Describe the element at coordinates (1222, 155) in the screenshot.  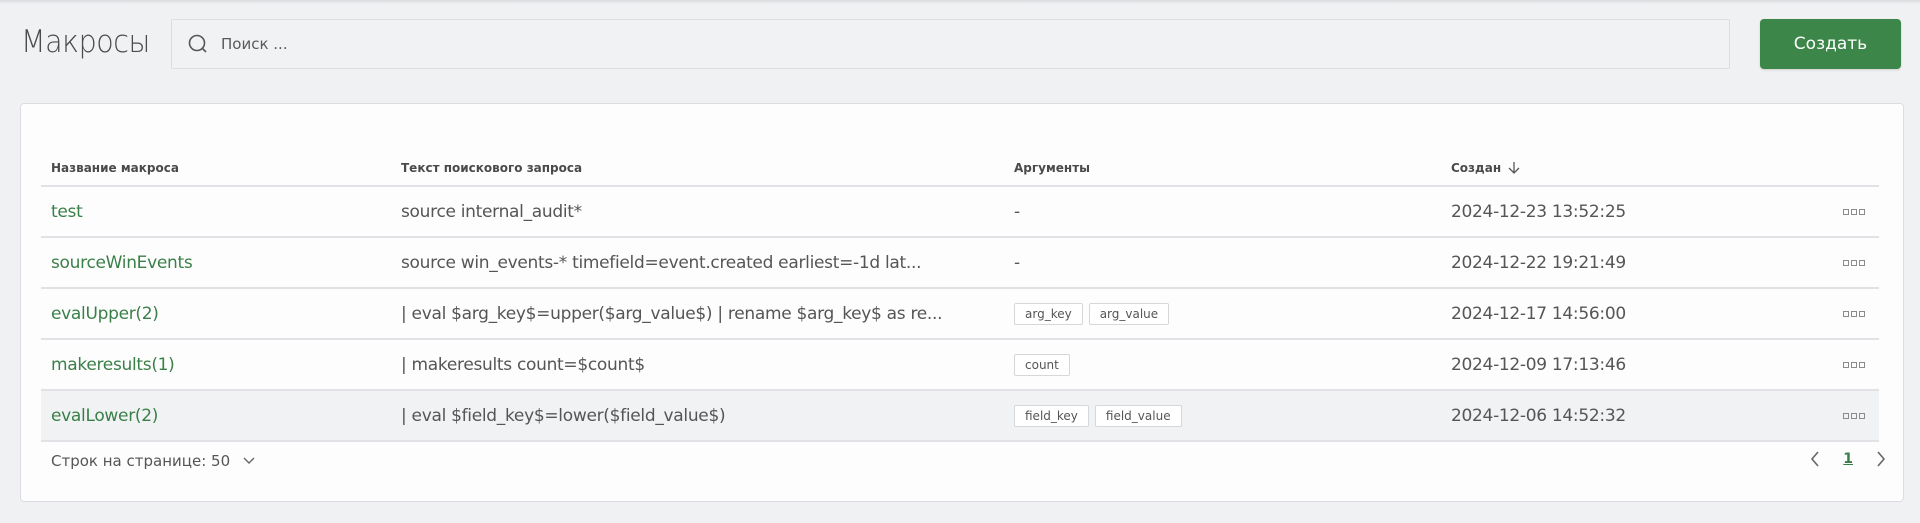
I see `column-header-arguments: Аргументы` at that location.